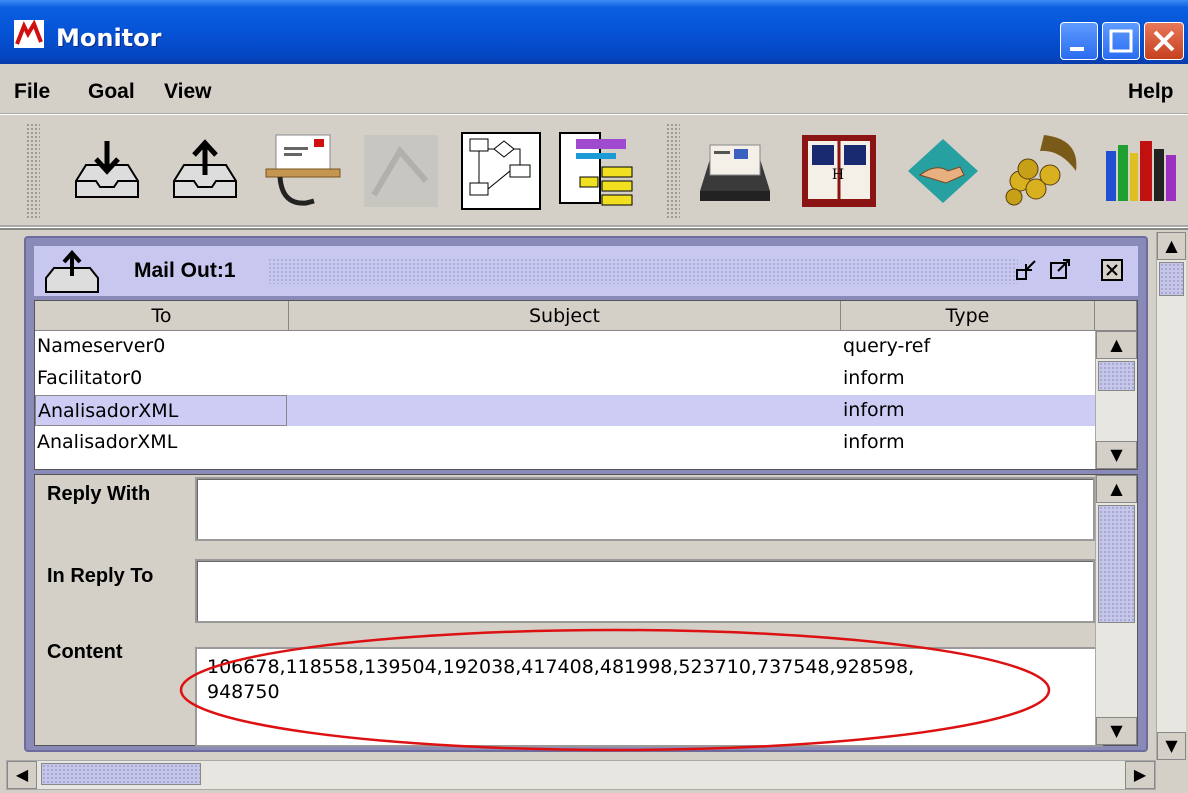 The image size is (1188, 793). I want to click on iconify-button, so click(1026, 270).